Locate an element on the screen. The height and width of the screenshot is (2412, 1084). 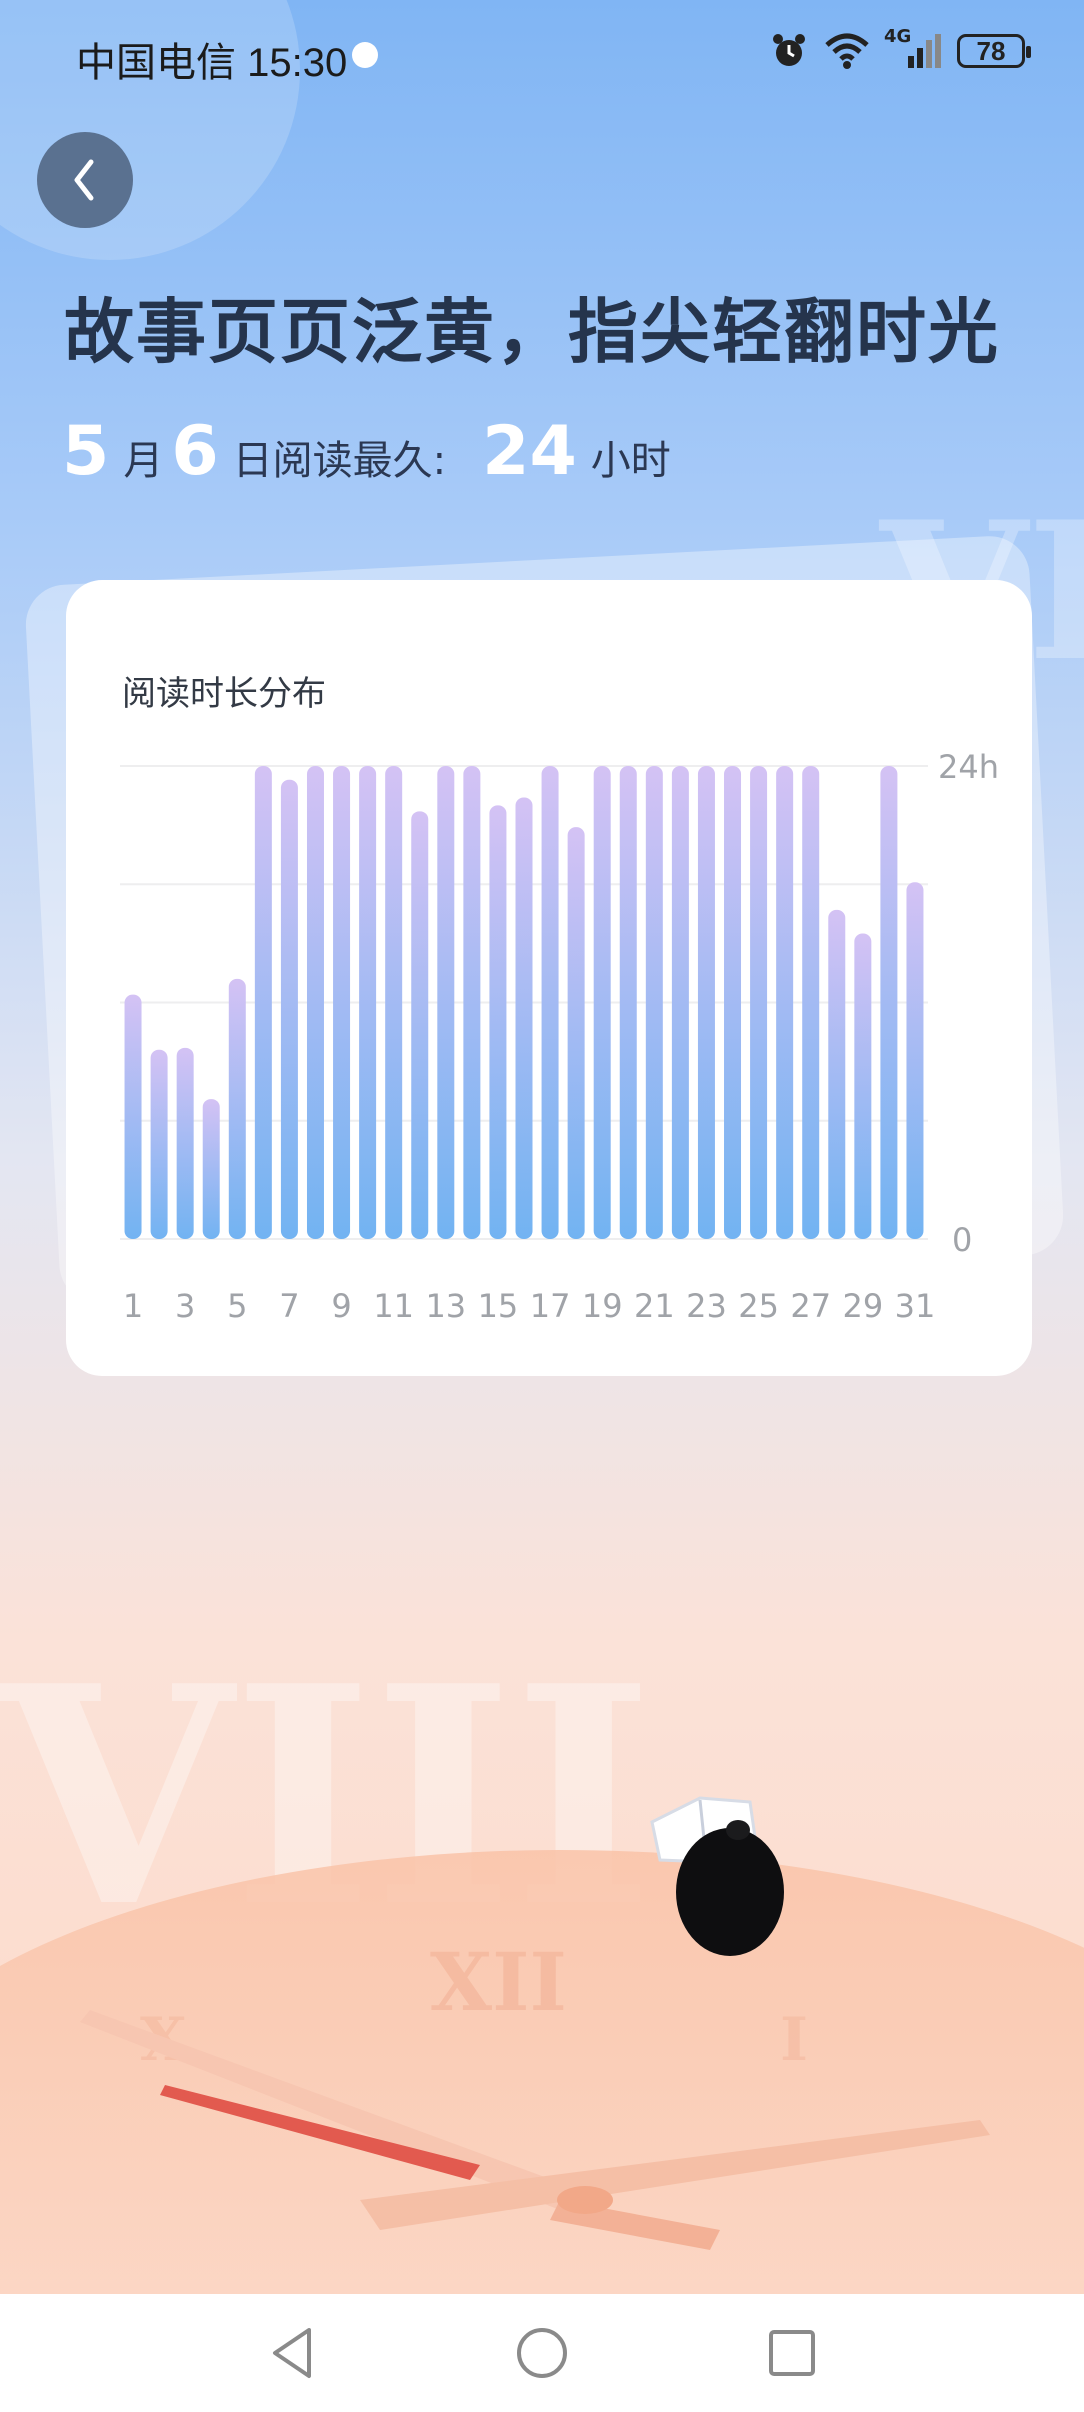
x-tick-label: 3 is located at coordinates (185, 1306).